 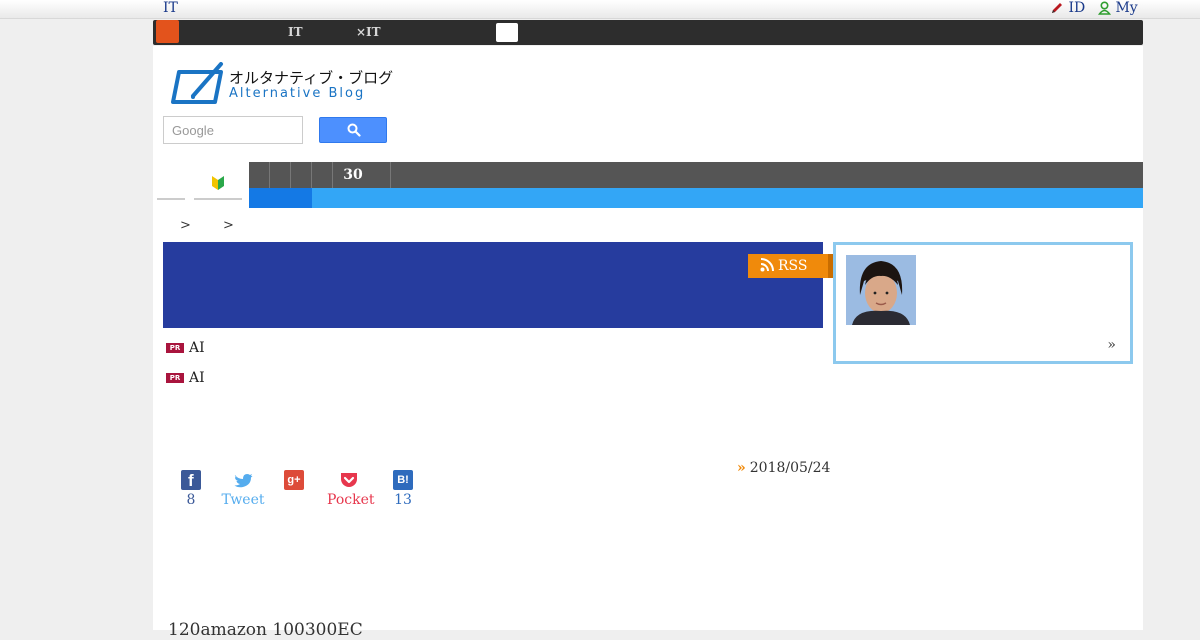 What do you see at coordinates (507, 32) in the screenshot?
I see `nav-item-current` at bounding box center [507, 32].